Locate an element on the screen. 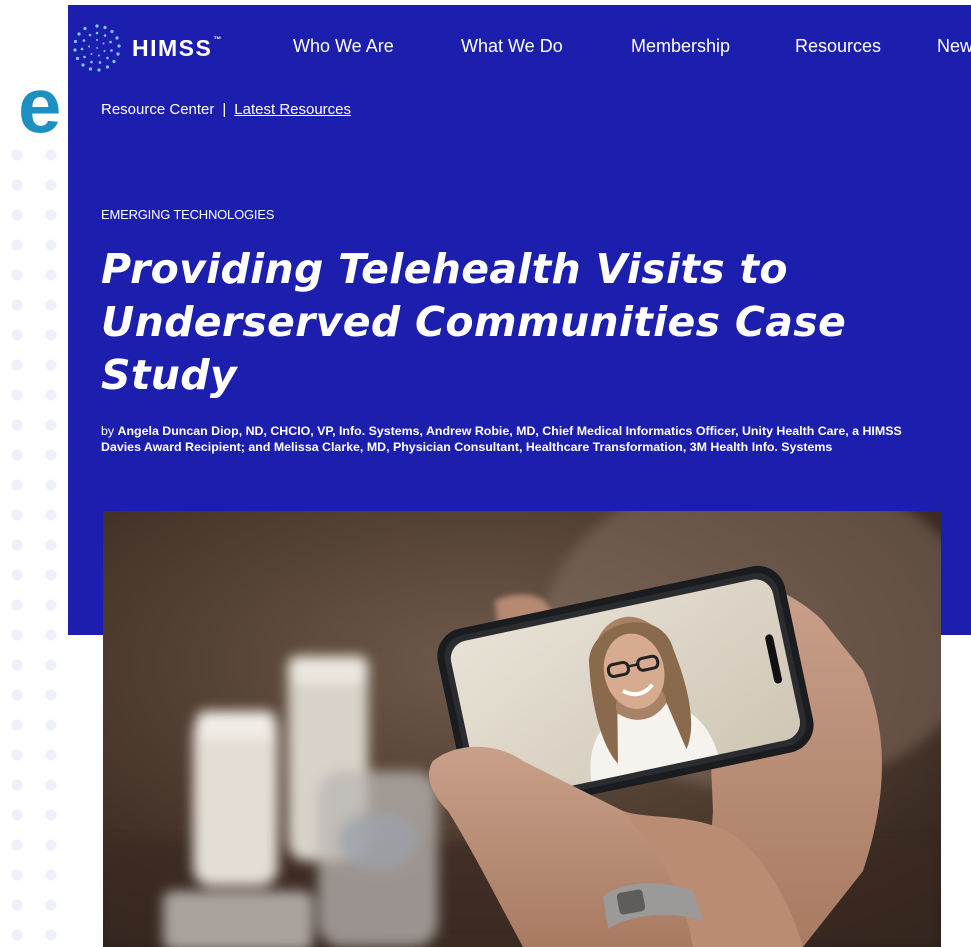  nav-resources: Resources is located at coordinates (838, 46).